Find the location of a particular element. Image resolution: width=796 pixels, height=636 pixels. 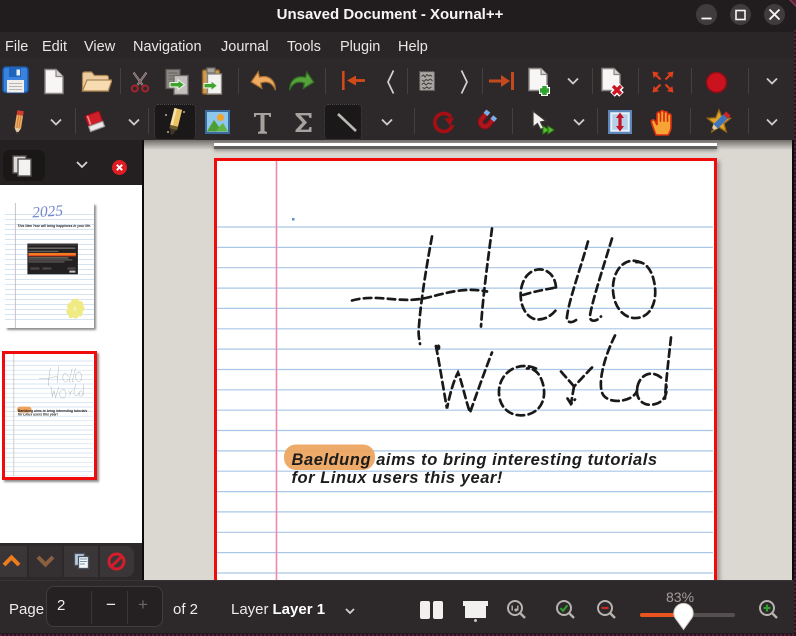

svg-text: for Linux users this year! is located at coordinates (38, 414).